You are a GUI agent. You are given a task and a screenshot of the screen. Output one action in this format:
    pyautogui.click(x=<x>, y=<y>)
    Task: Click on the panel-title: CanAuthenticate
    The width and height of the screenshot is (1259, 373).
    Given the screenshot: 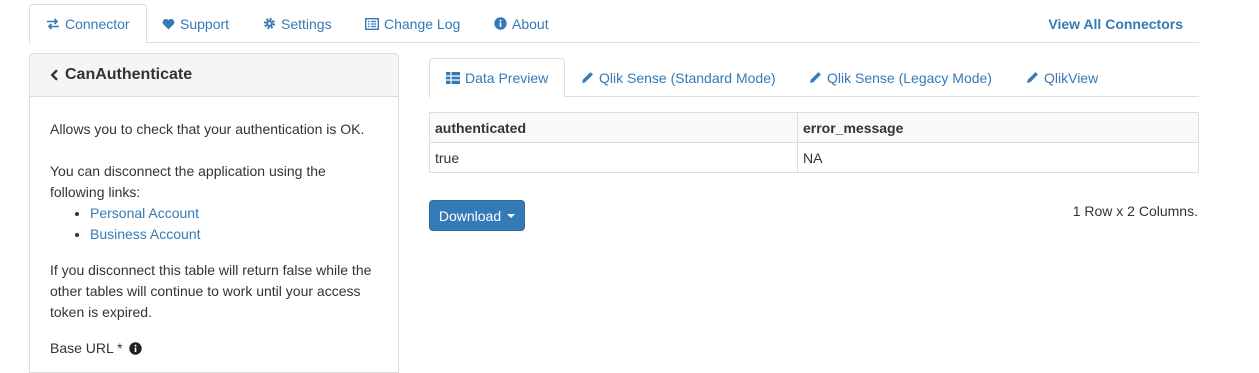 What is the action you would take?
    pyautogui.click(x=129, y=74)
    